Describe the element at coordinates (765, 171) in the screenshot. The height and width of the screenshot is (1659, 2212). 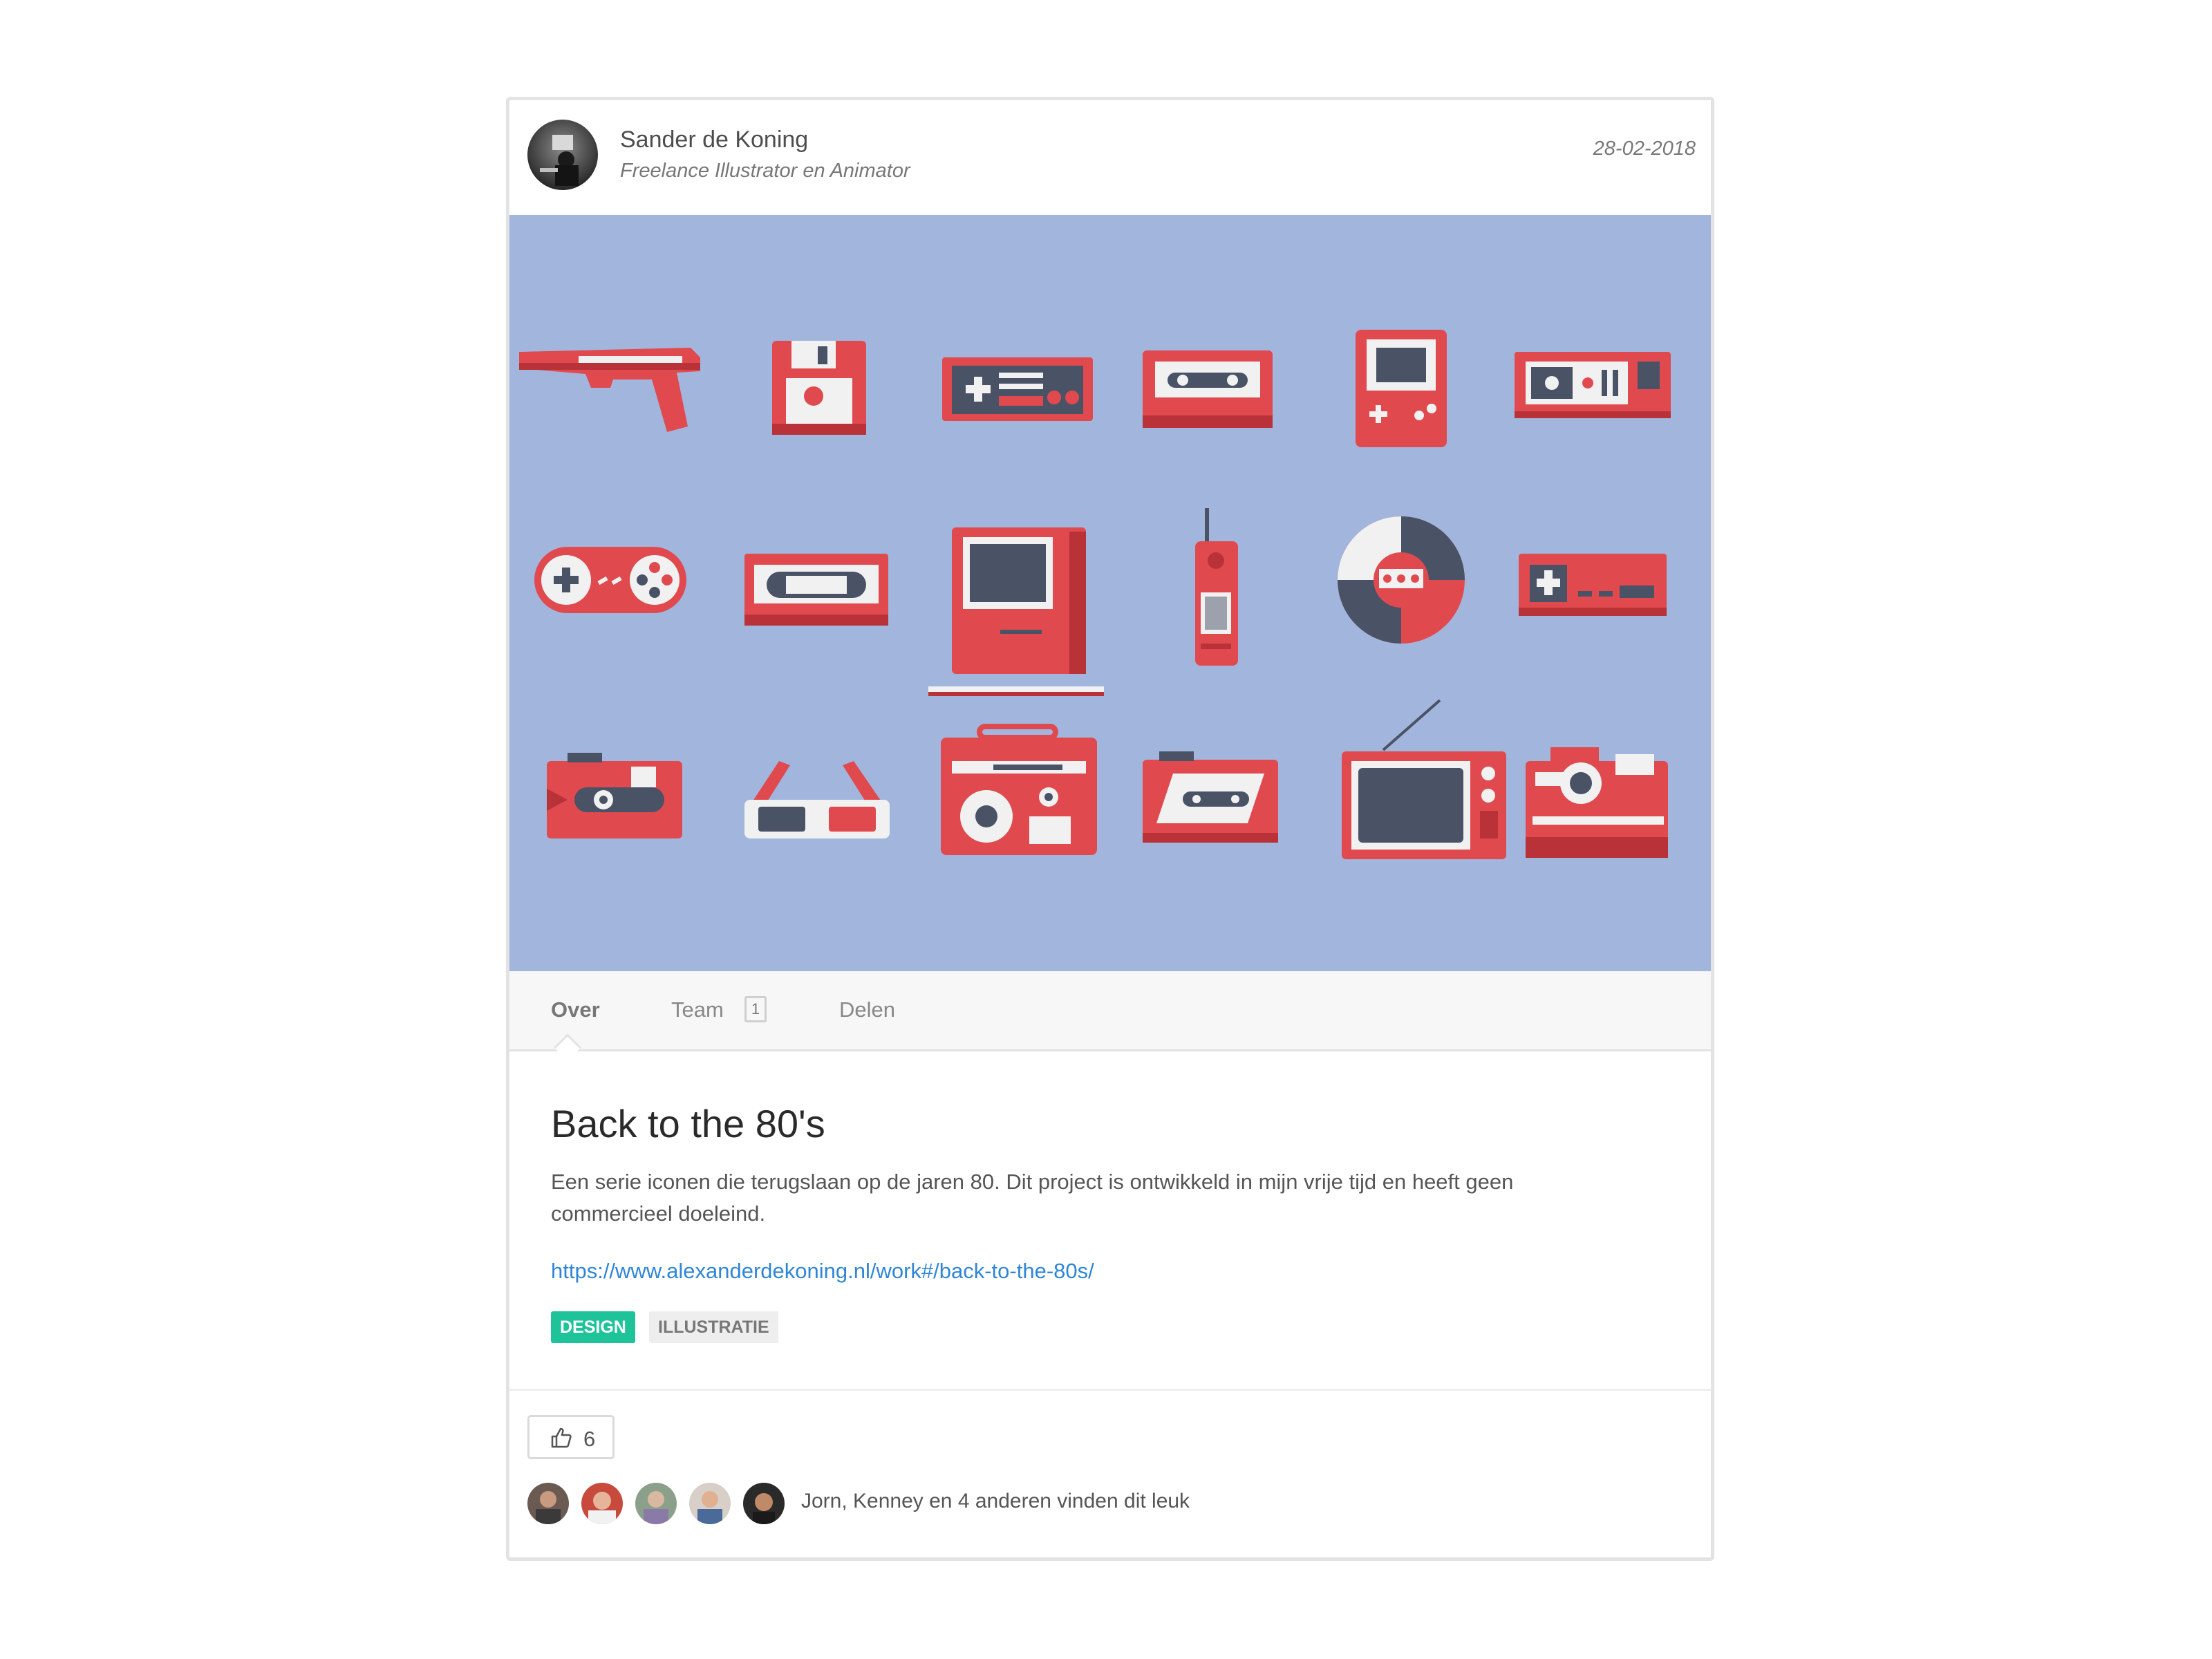
I see `author-role: Freelance Illustrator en Animator` at that location.